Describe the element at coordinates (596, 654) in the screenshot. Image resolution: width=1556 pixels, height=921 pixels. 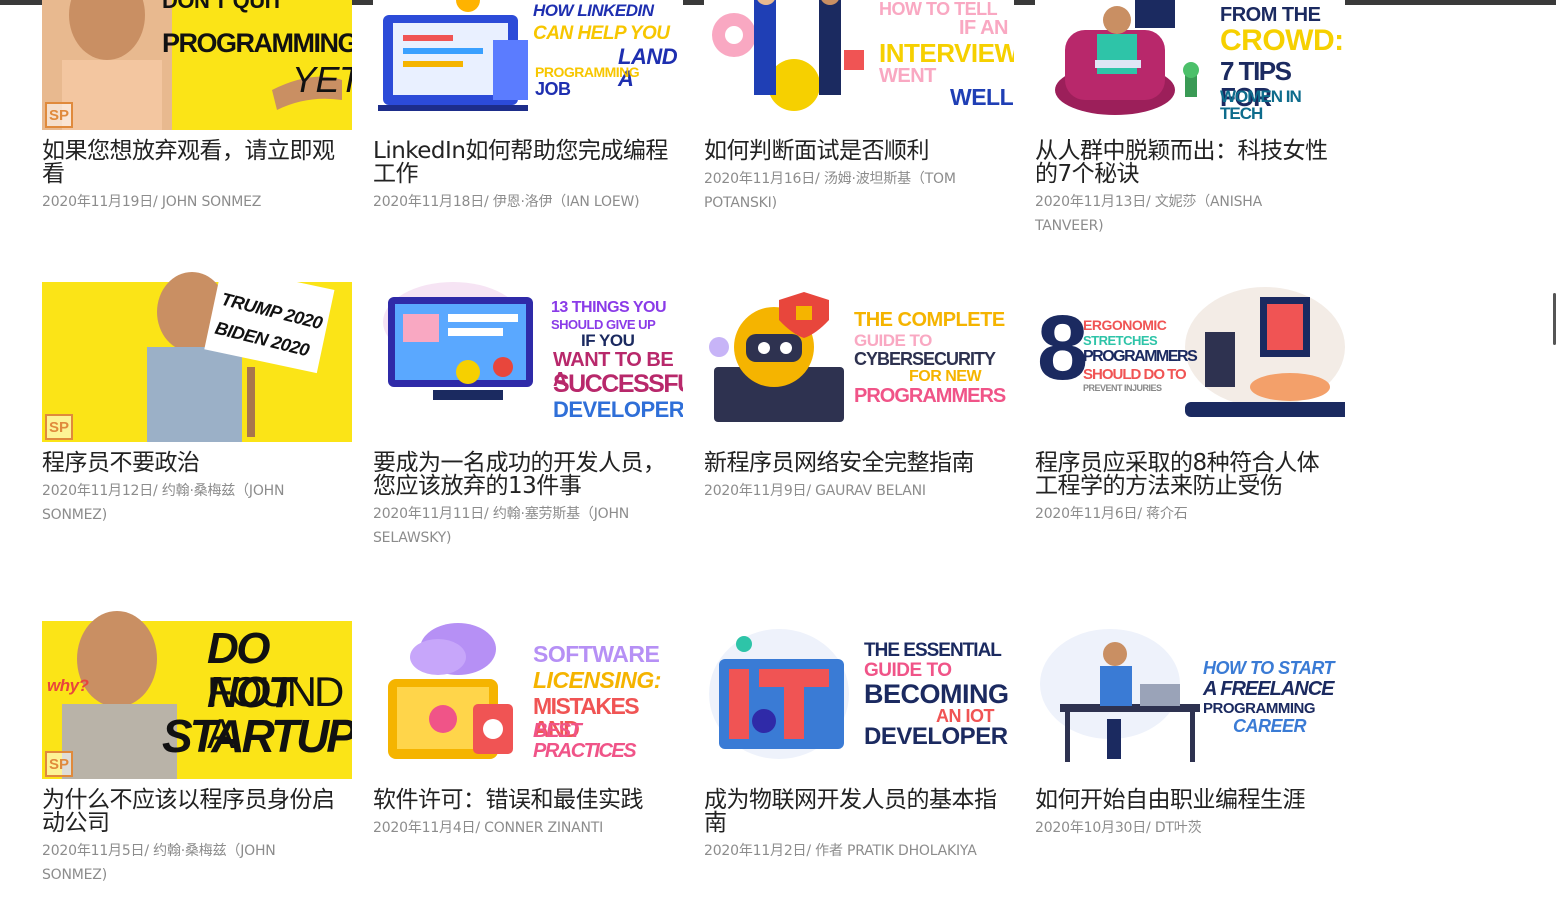
I see `thumbnail-text: SOFTWARE` at that location.